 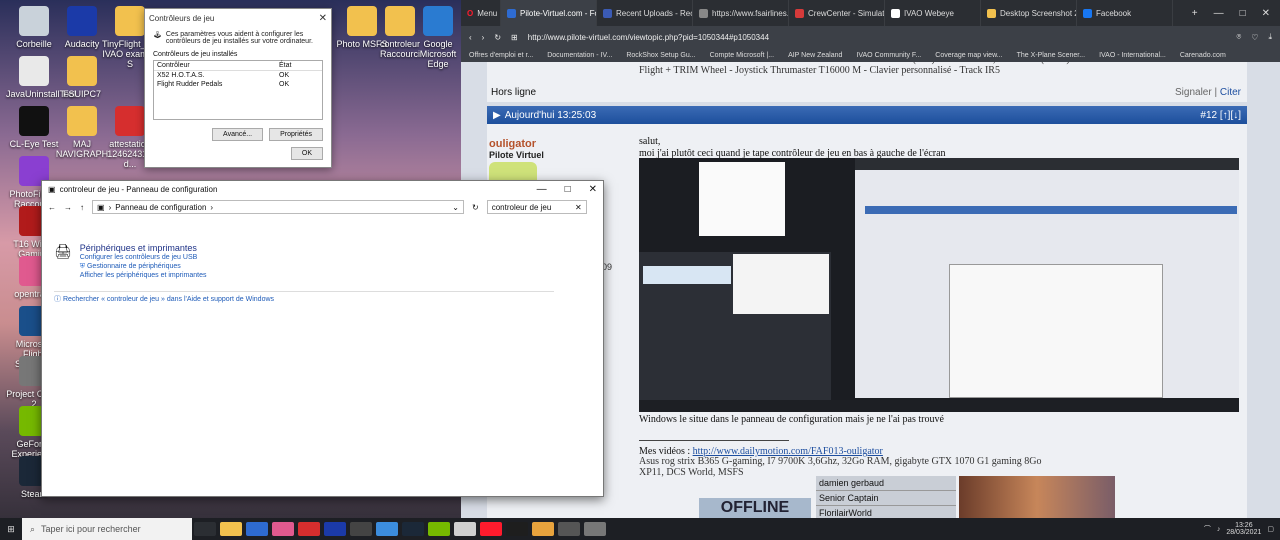 What do you see at coordinates (1125, 13) in the screenshot?
I see `browser-tab: Facebook` at bounding box center [1125, 13].